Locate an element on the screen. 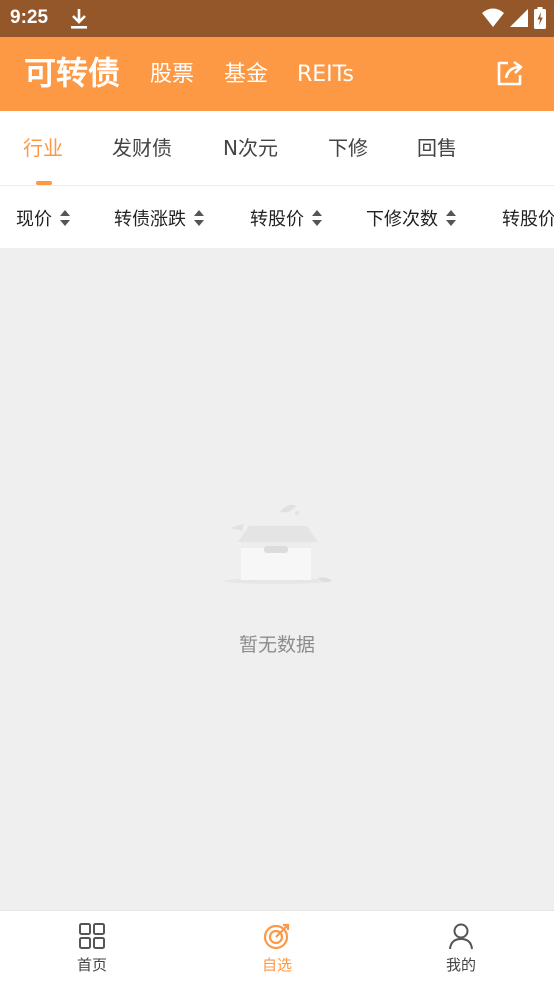 The width and height of the screenshot is (554, 985). tab-funds: 基金 is located at coordinates (246, 75).